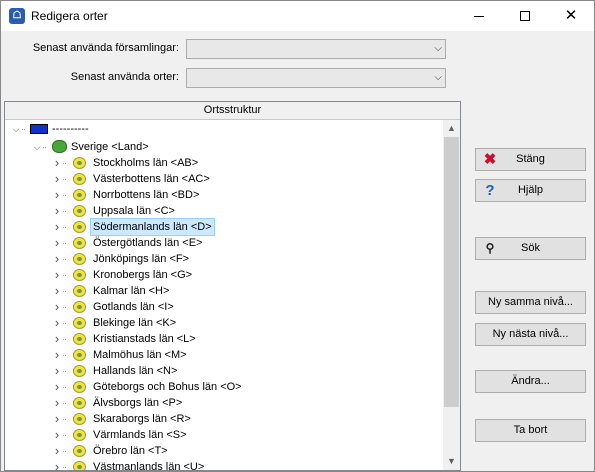 The width and height of the screenshot is (595, 472). What do you see at coordinates (224, 129) in the screenshot?
I see `tree-root-row: ⌵ ·· ----------` at bounding box center [224, 129].